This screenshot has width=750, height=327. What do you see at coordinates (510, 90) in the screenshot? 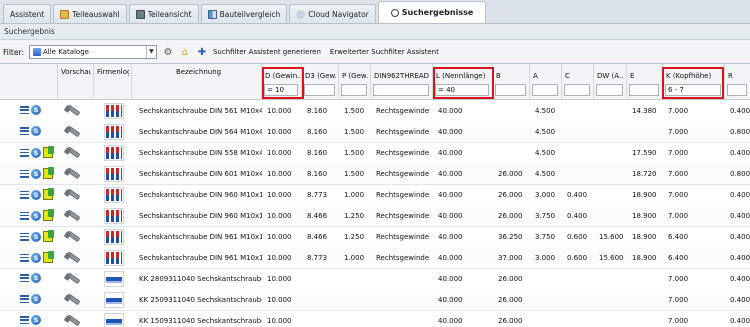
I see `filter-b-input` at bounding box center [510, 90].